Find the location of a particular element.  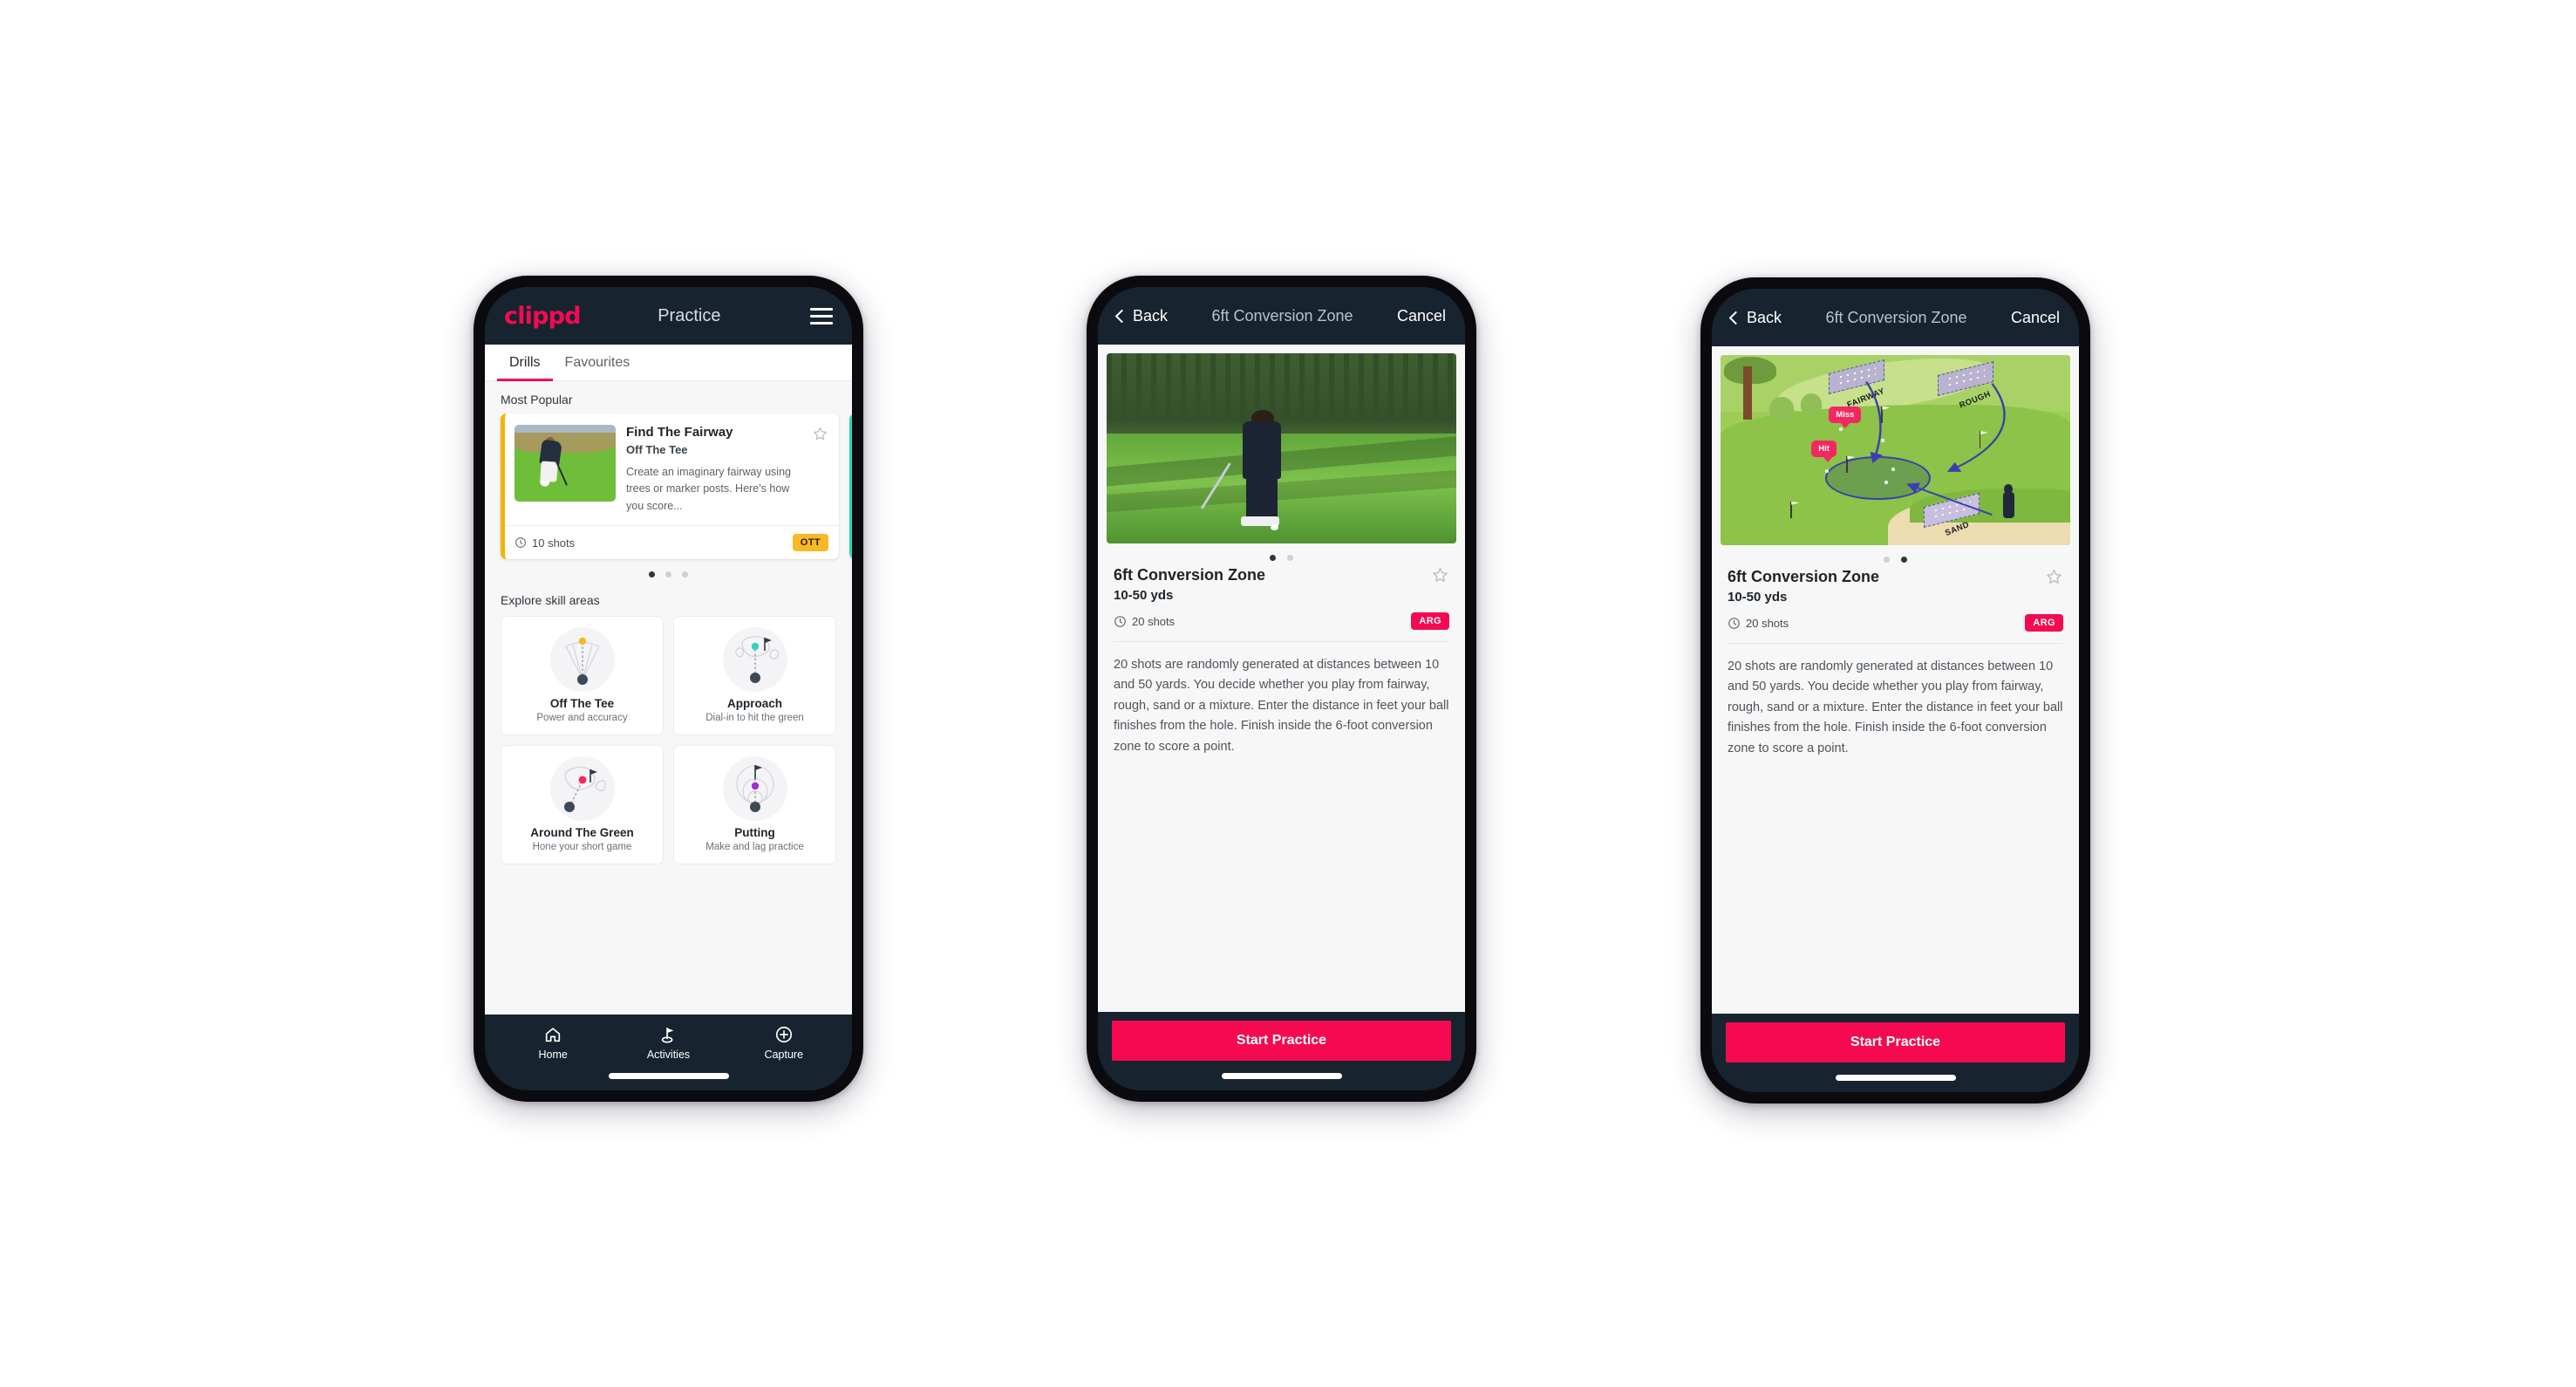

skill-card-off-the-tee: Off The Tee Power and accuracy is located at coordinates (582, 676).